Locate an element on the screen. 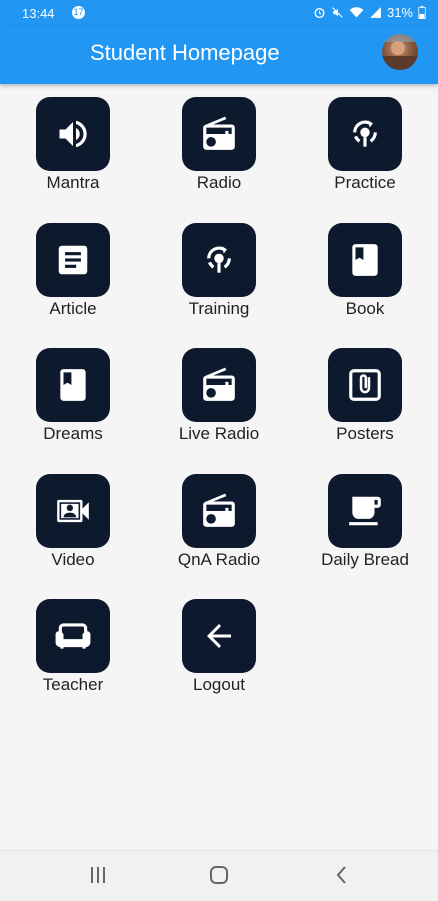 This screenshot has height=901, width=438. menu-tile-video: Video is located at coordinates (73, 534).